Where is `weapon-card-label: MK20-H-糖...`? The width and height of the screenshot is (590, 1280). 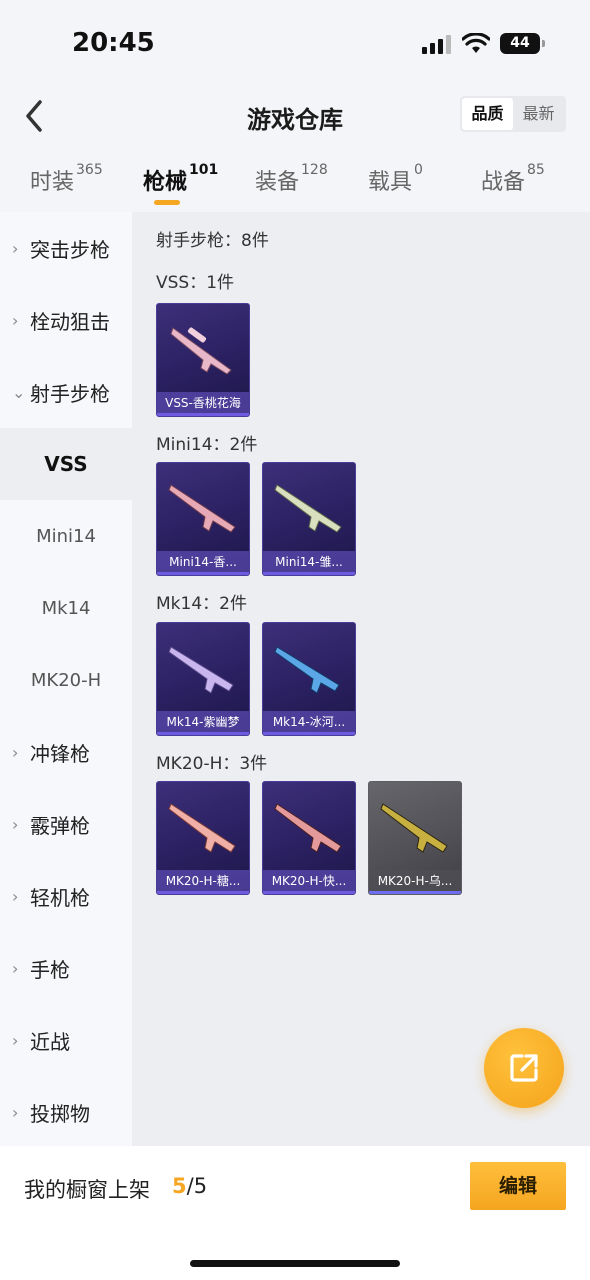 weapon-card-label: MK20-H-糖... is located at coordinates (203, 882).